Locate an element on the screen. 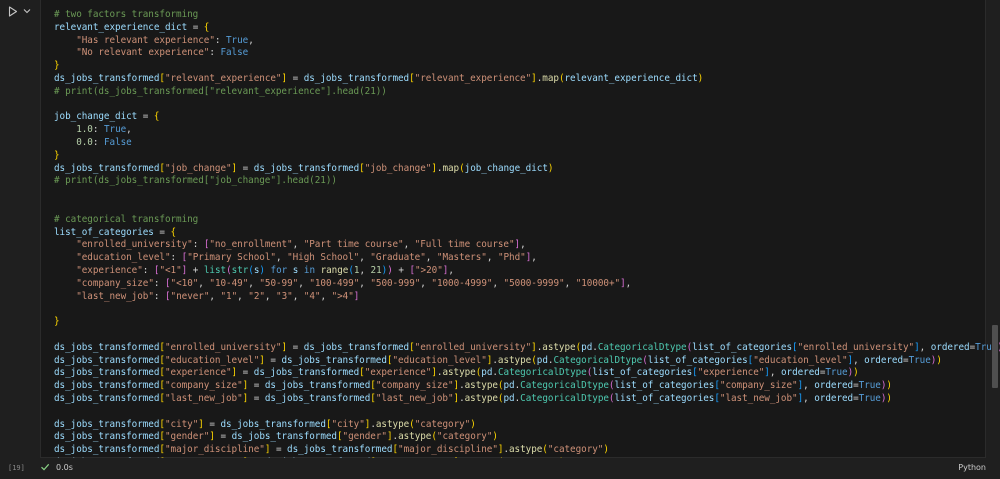 The height and width of the screenshot is (479, 1000). code-line: job_change_dict = { is located at coordinates (527, 117).